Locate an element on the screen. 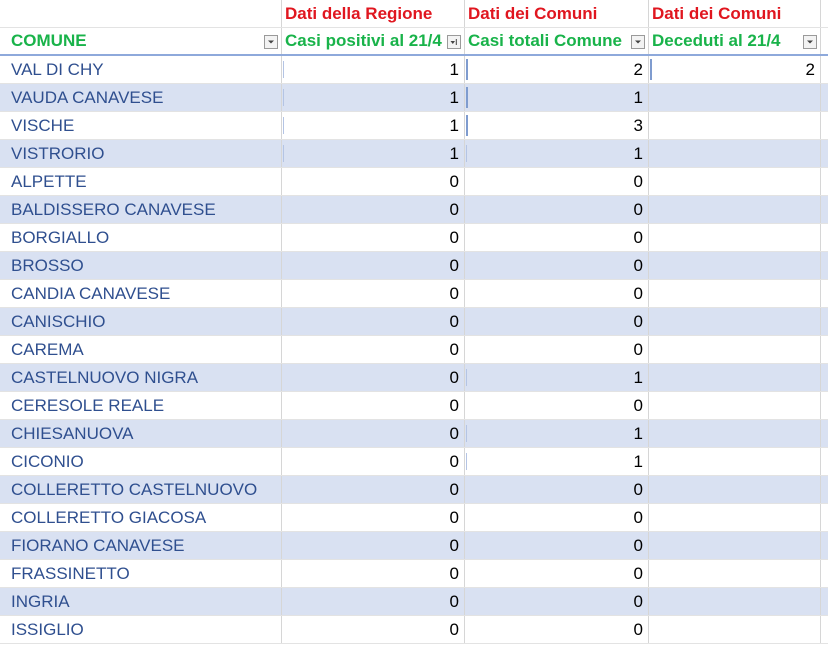 The height and width of the screenshot is (648, 828). super-header-regione: Dati della Regione is located at coordinates (373, 13).